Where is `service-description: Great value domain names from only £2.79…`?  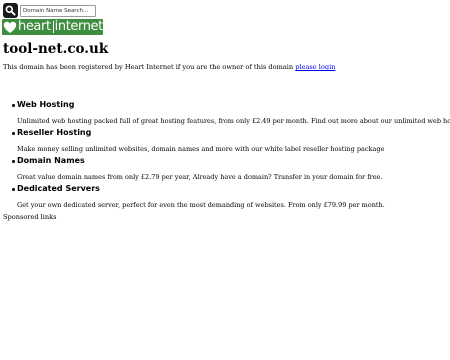 service-description: Great value domain names from only £2.79… is located at coordinates (200, 177).